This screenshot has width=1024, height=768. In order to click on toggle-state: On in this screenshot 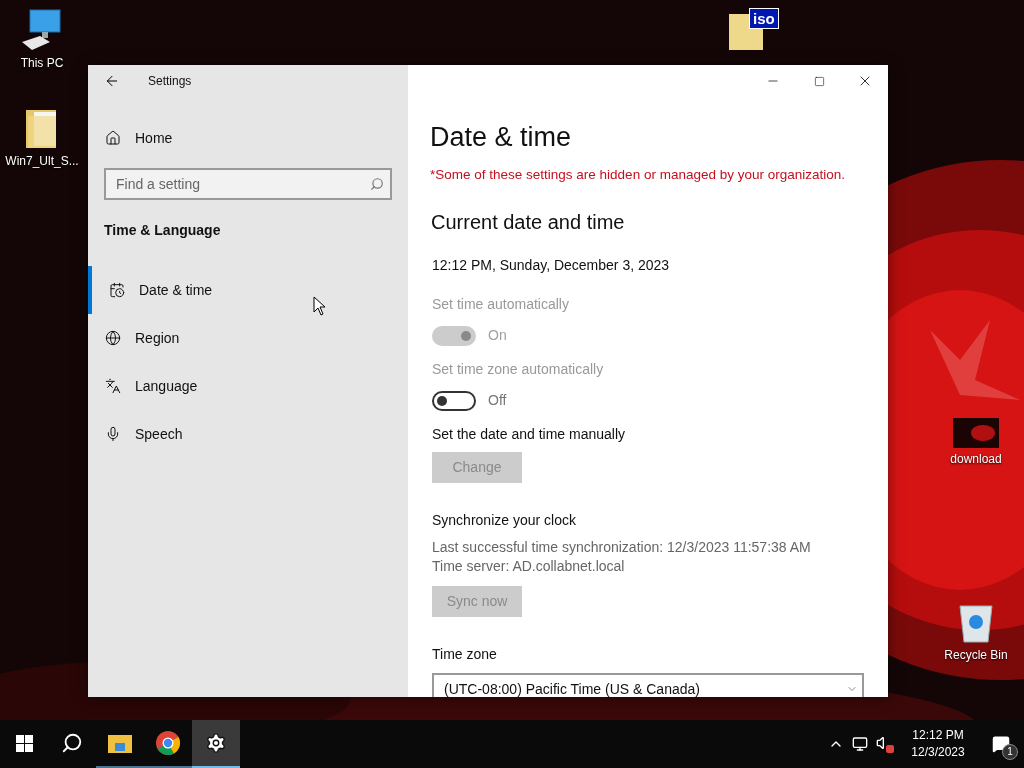, I will do `click(497, 336)`.